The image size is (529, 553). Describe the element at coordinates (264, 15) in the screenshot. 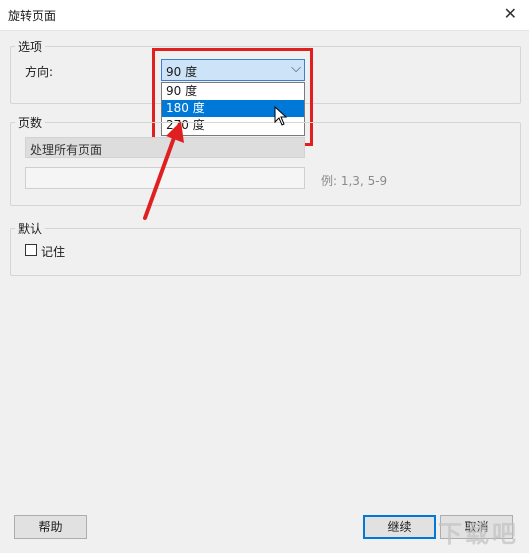

I see `title-bar: 旋转页面 ✕` at that location.